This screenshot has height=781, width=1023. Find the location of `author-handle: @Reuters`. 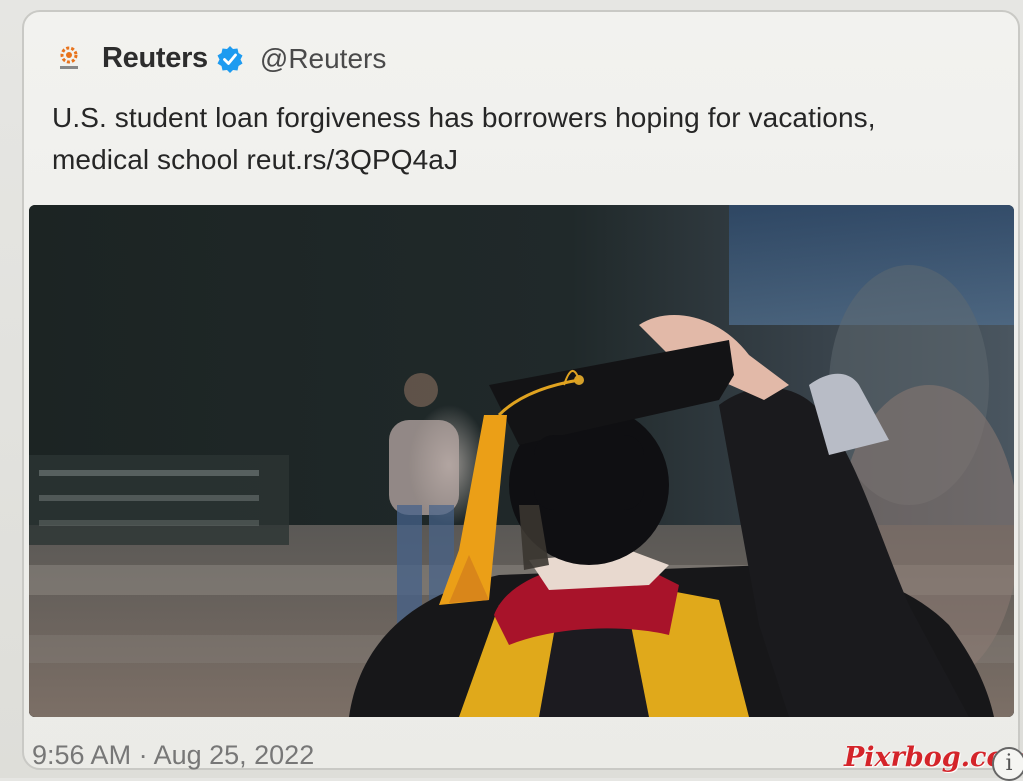

author-handle: @Reuters is located at coordinates (323, 59).